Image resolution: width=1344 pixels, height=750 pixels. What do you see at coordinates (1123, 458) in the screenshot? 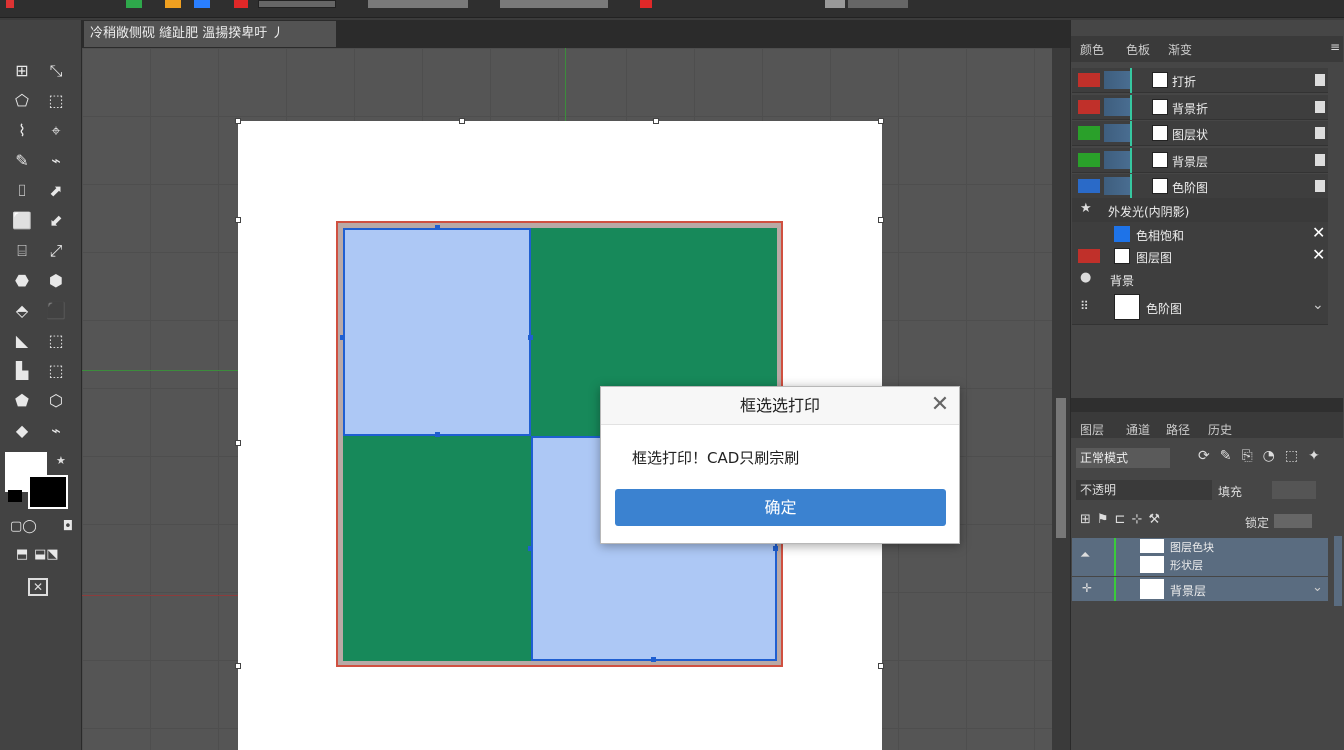
I see `blend-mode-select: 正常模式` at bounding box center [1123, 458].